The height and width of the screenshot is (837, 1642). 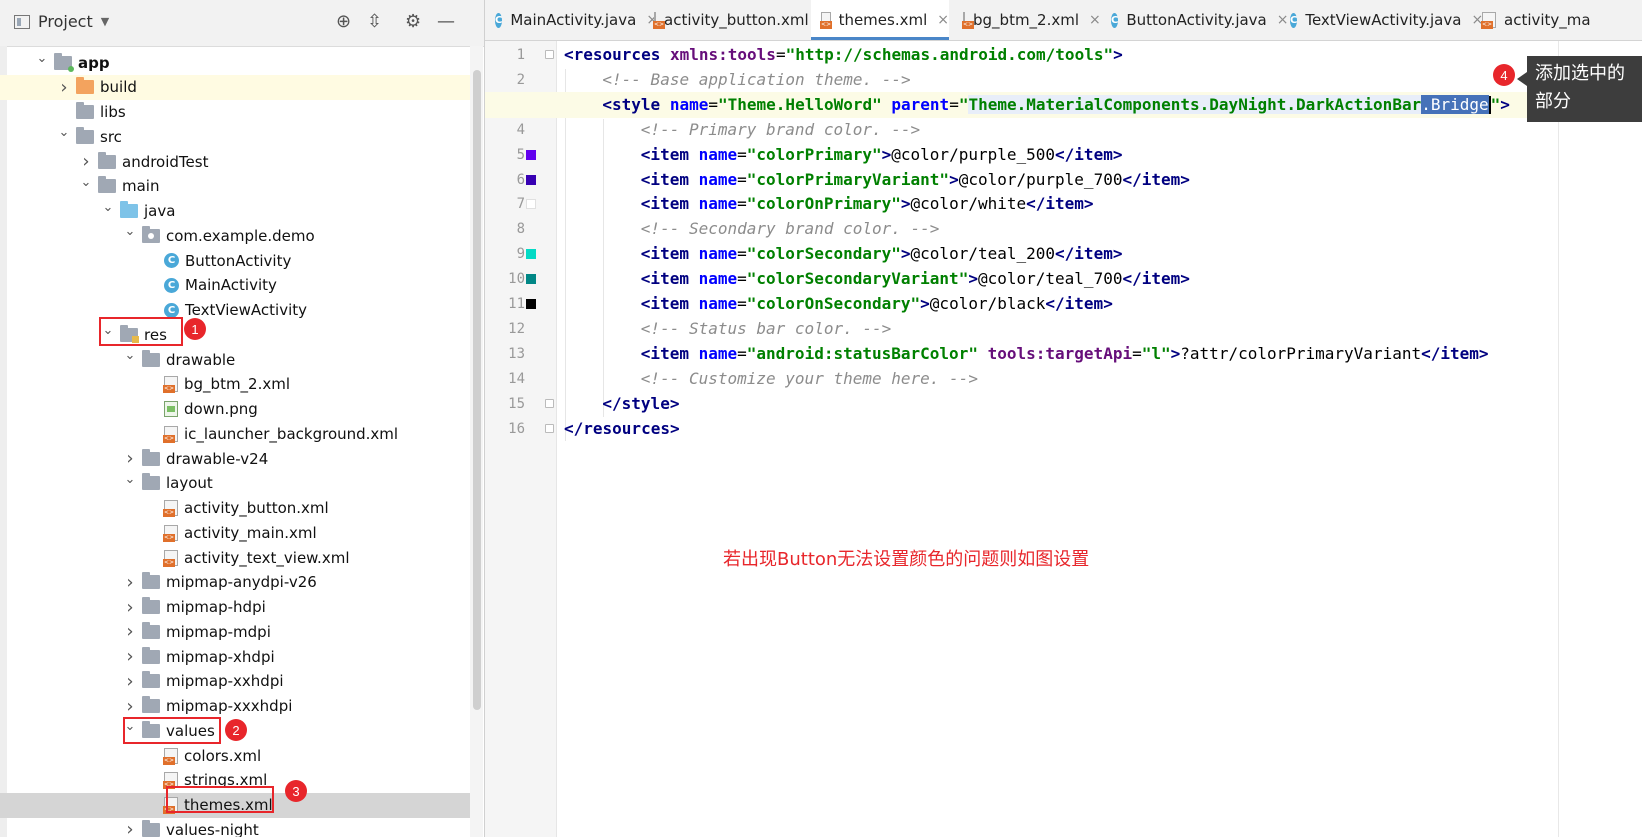 I want to click on tree-item-libs: libs, so click(x=235, y=112).